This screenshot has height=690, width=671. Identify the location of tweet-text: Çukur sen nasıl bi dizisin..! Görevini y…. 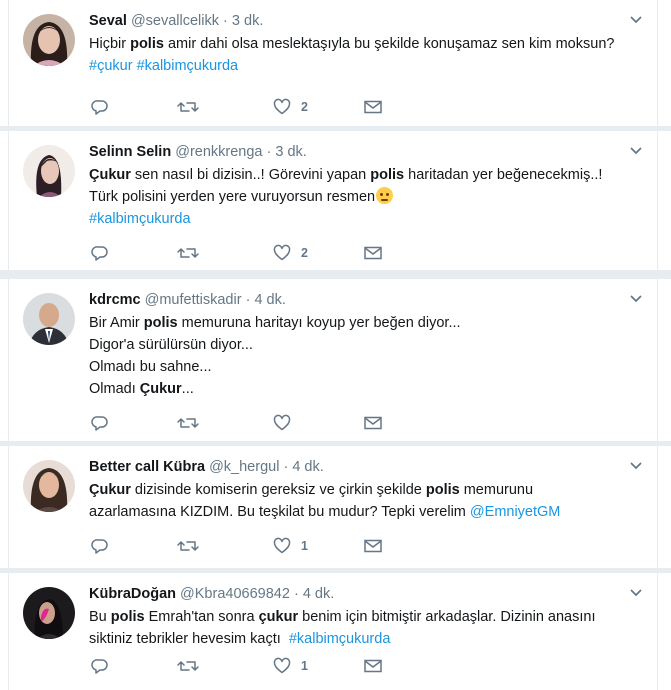
(364, 197).